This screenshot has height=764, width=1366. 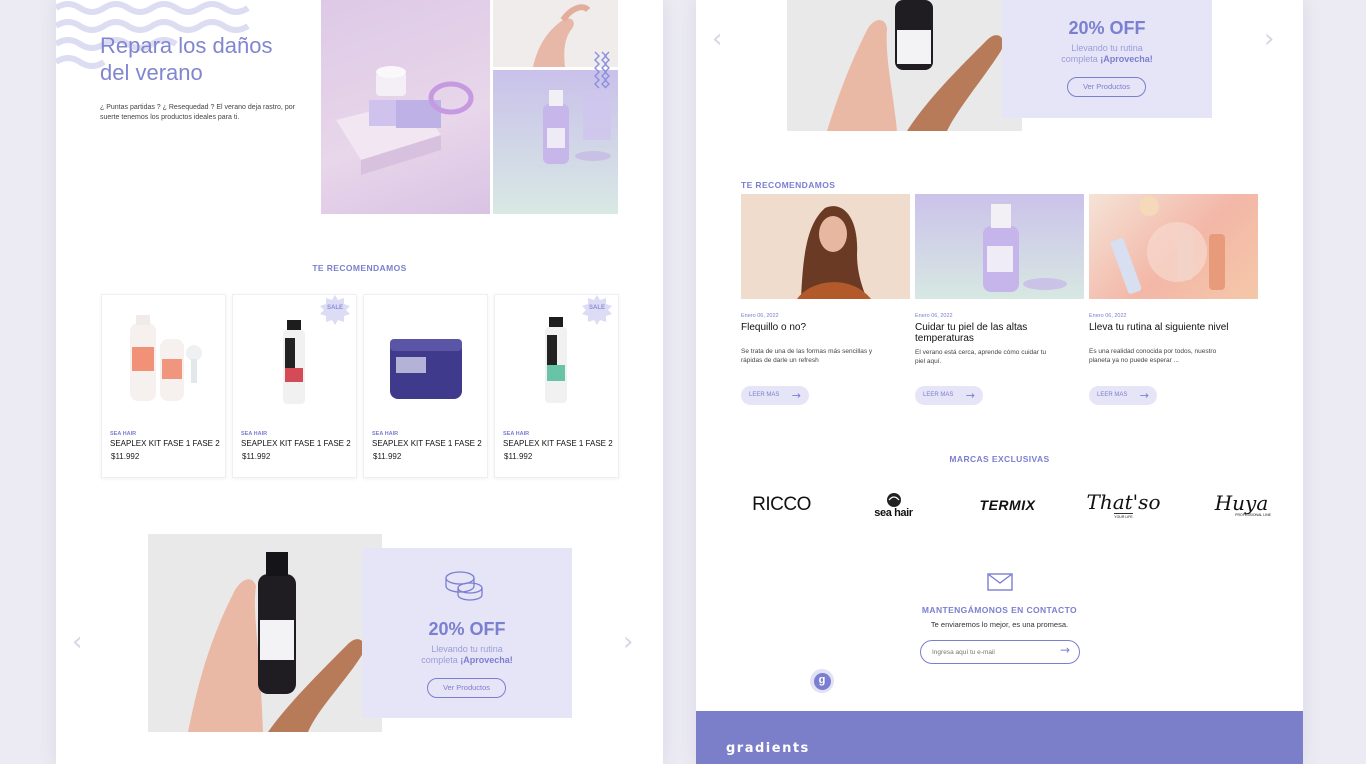 What do you see at coordinates (781, 505) in the screenshot?
I see `brand-logo-ricco: RICCO` at bounding box center [781, 505].